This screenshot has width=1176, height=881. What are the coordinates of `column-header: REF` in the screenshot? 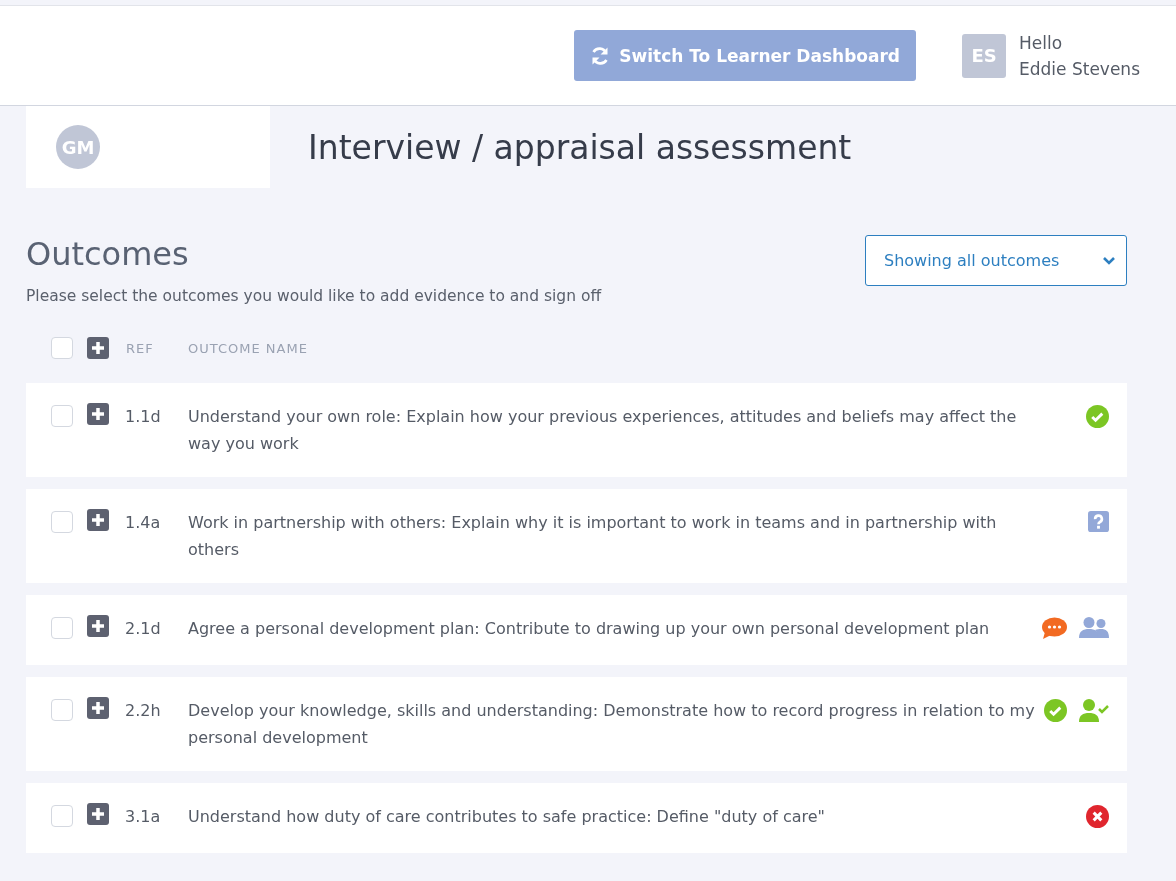 It's located at (140, 348).